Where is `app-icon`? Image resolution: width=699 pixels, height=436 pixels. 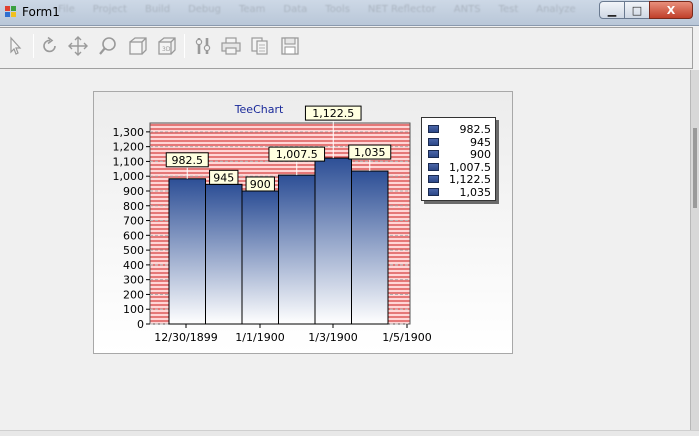 app-icon is located at coordinates (11, 12).